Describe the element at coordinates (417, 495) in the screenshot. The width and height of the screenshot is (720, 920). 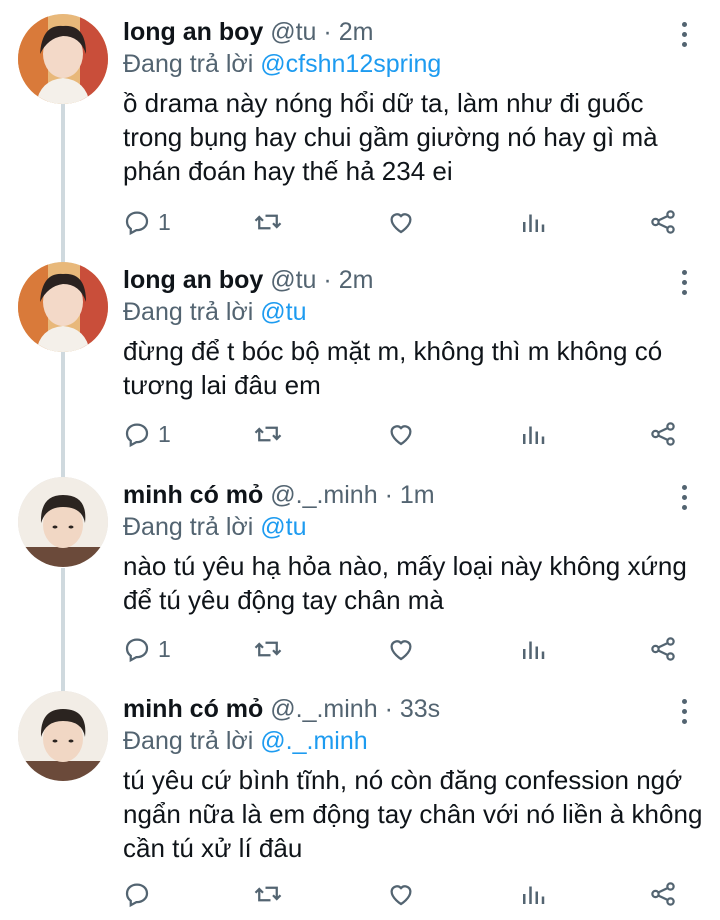
I see `timestamp: 1m` at that location.